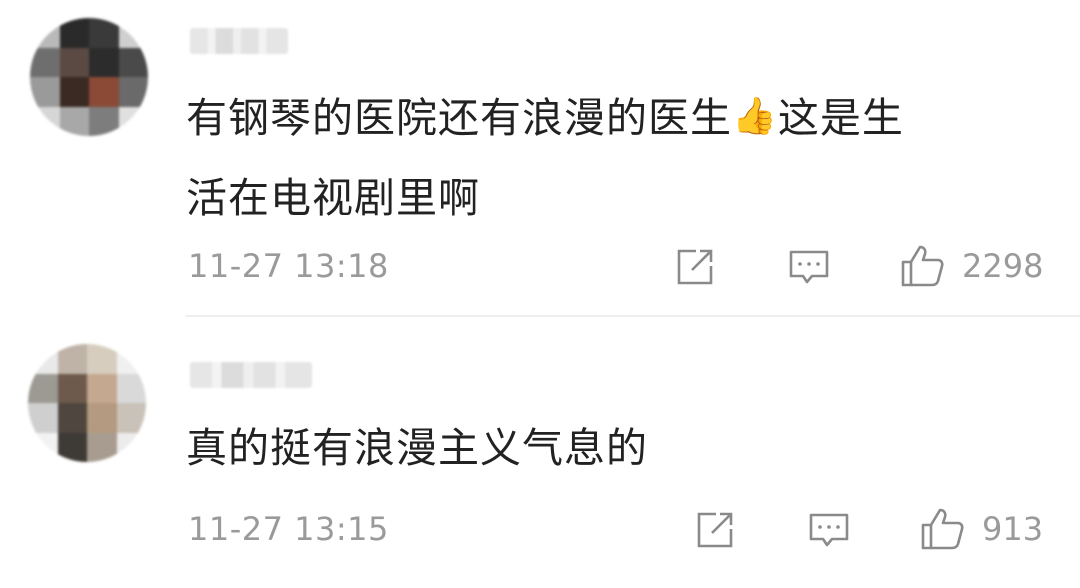 The height and width of the screenshot is (588, 1080). What do you see at coordinates (288, 529) in the screenshot?
I see `comment-timestamp: 11-27 13:15` at bounding box center [288, 529].